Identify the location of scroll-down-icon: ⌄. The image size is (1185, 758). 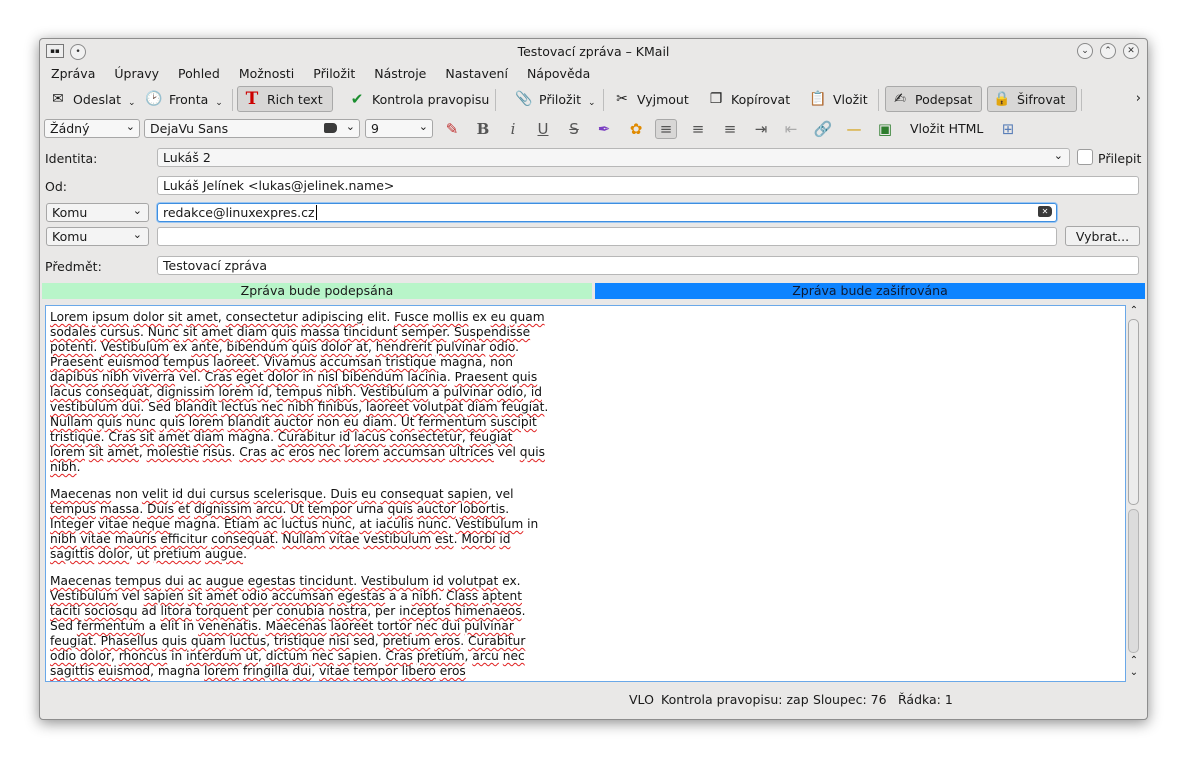
(1134, 672).